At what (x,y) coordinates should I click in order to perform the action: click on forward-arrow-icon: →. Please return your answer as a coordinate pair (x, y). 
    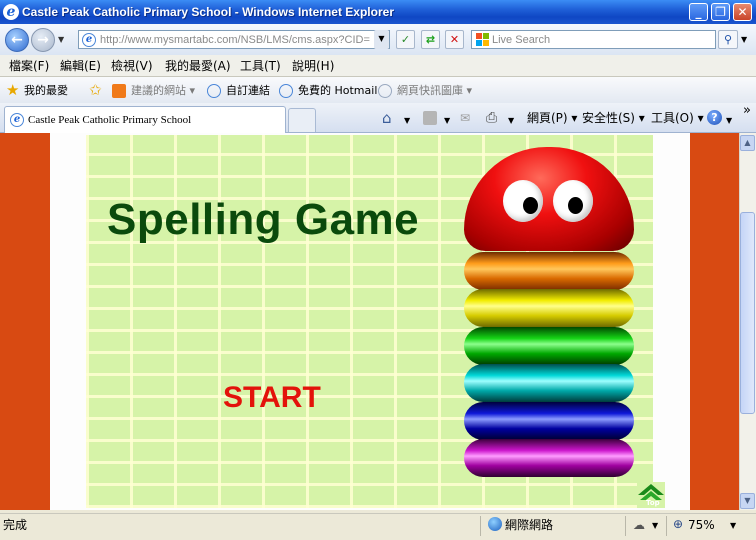
    Looking at the image, I should click on (43, 40).